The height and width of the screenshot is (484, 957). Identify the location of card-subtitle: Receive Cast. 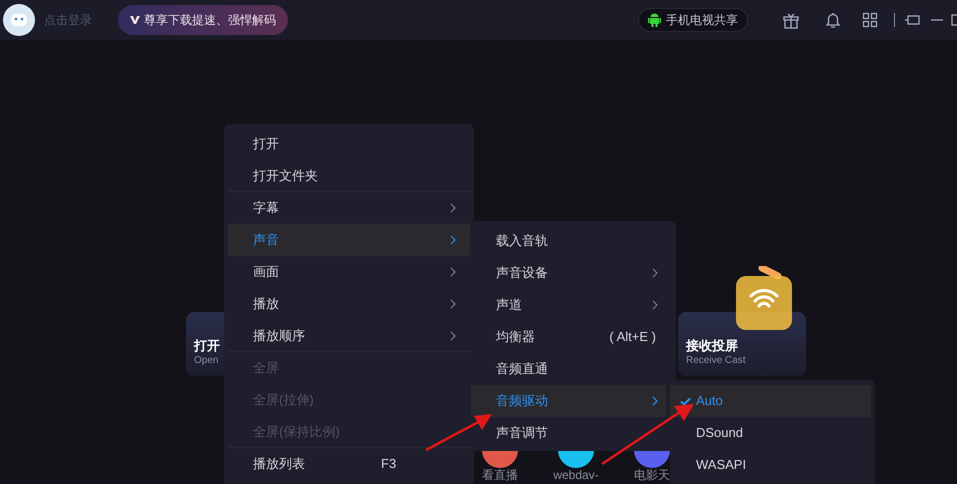
(716, 361).